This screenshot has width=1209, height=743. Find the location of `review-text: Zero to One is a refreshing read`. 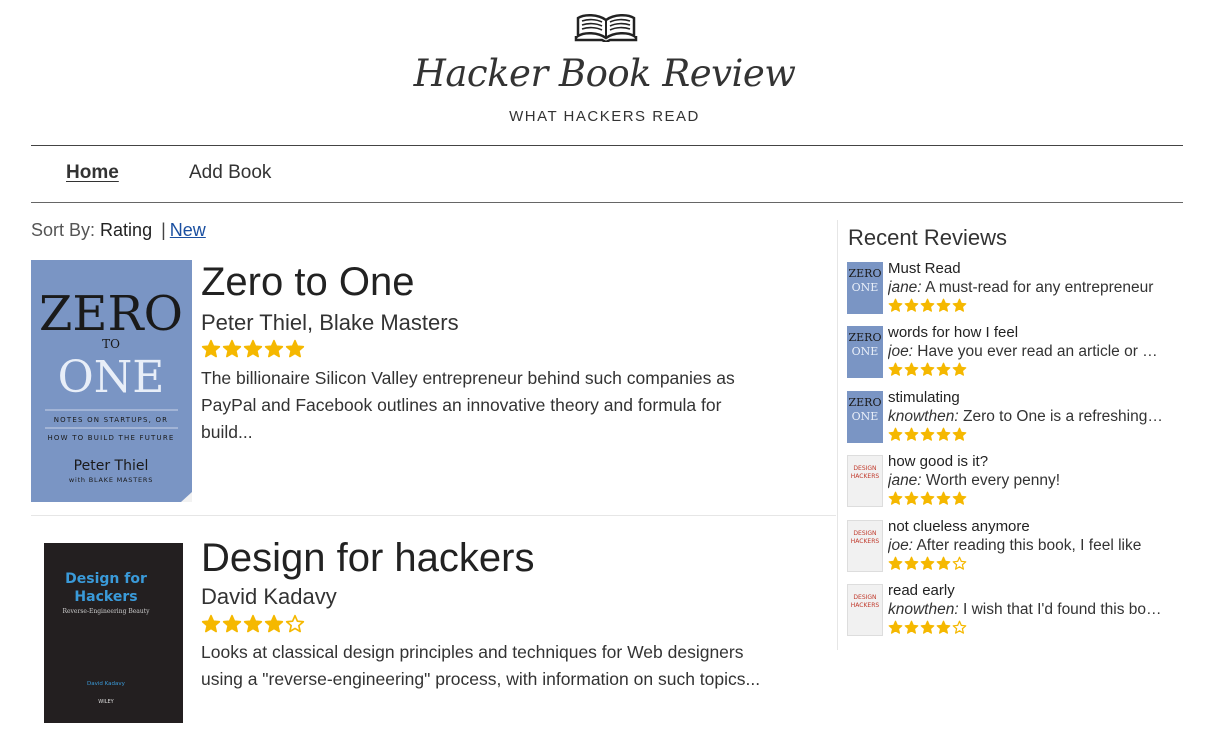

review-text: Zero to One is a refreshing read is located at coordinates (1060, 416).